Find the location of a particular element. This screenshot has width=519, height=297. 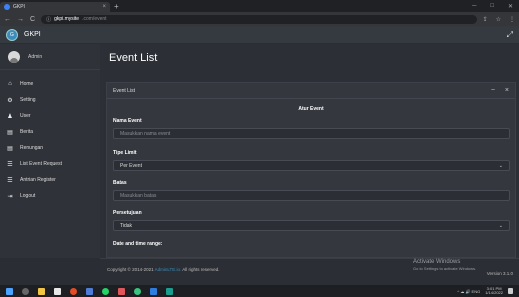

start-icon is located at coordinates (9, 291).